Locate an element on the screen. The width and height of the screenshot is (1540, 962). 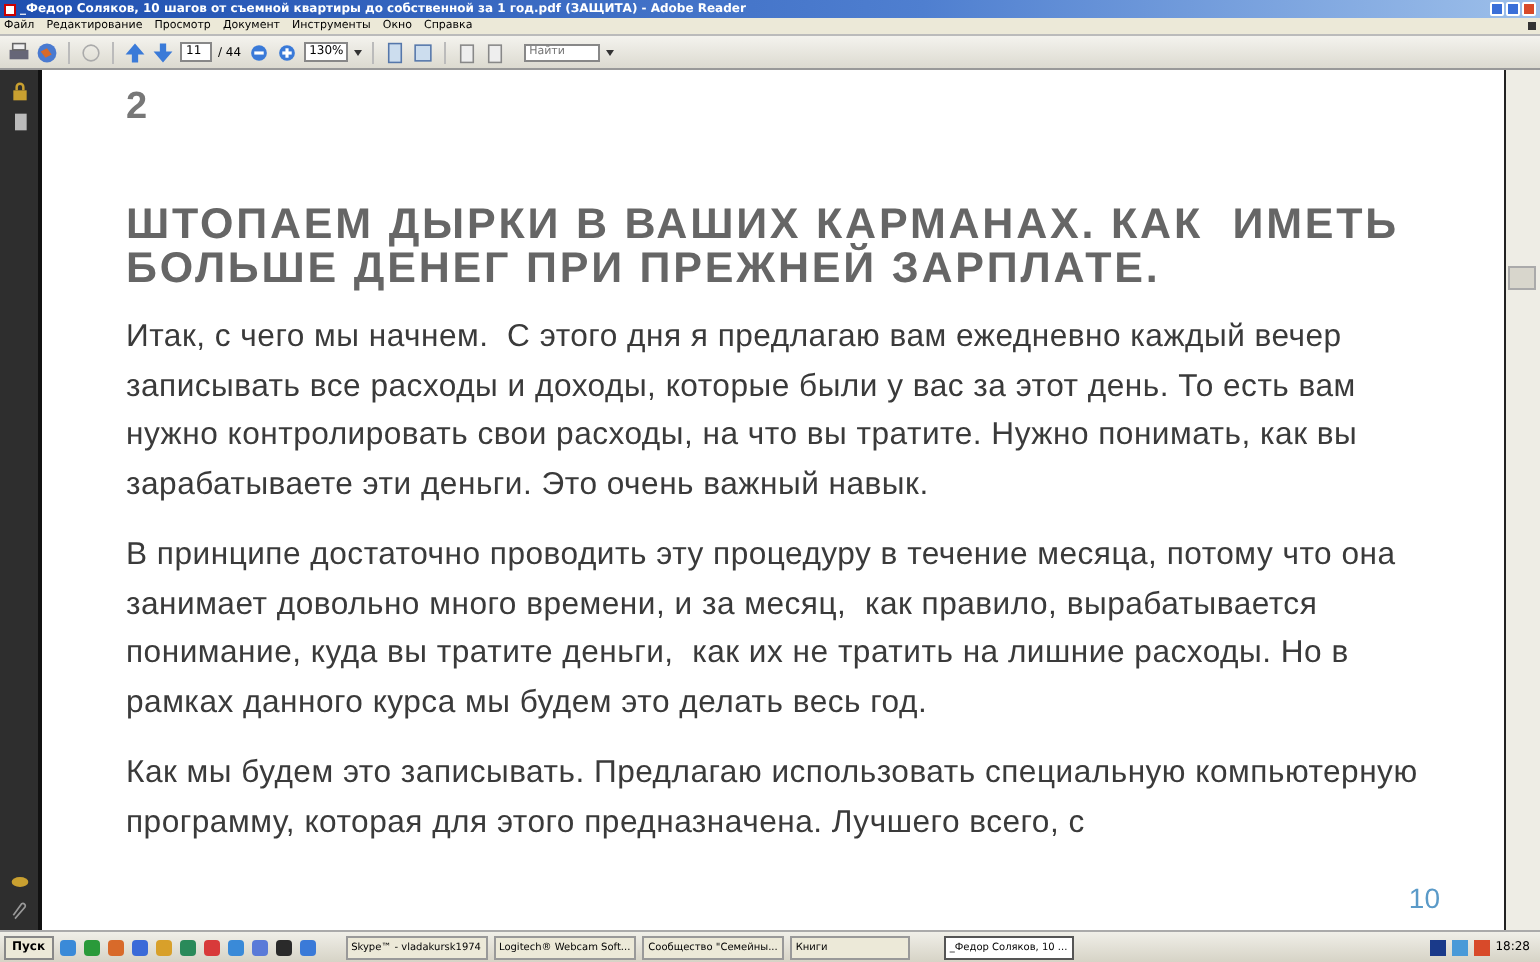
minimize-button is located at coordinates (1497, 9).